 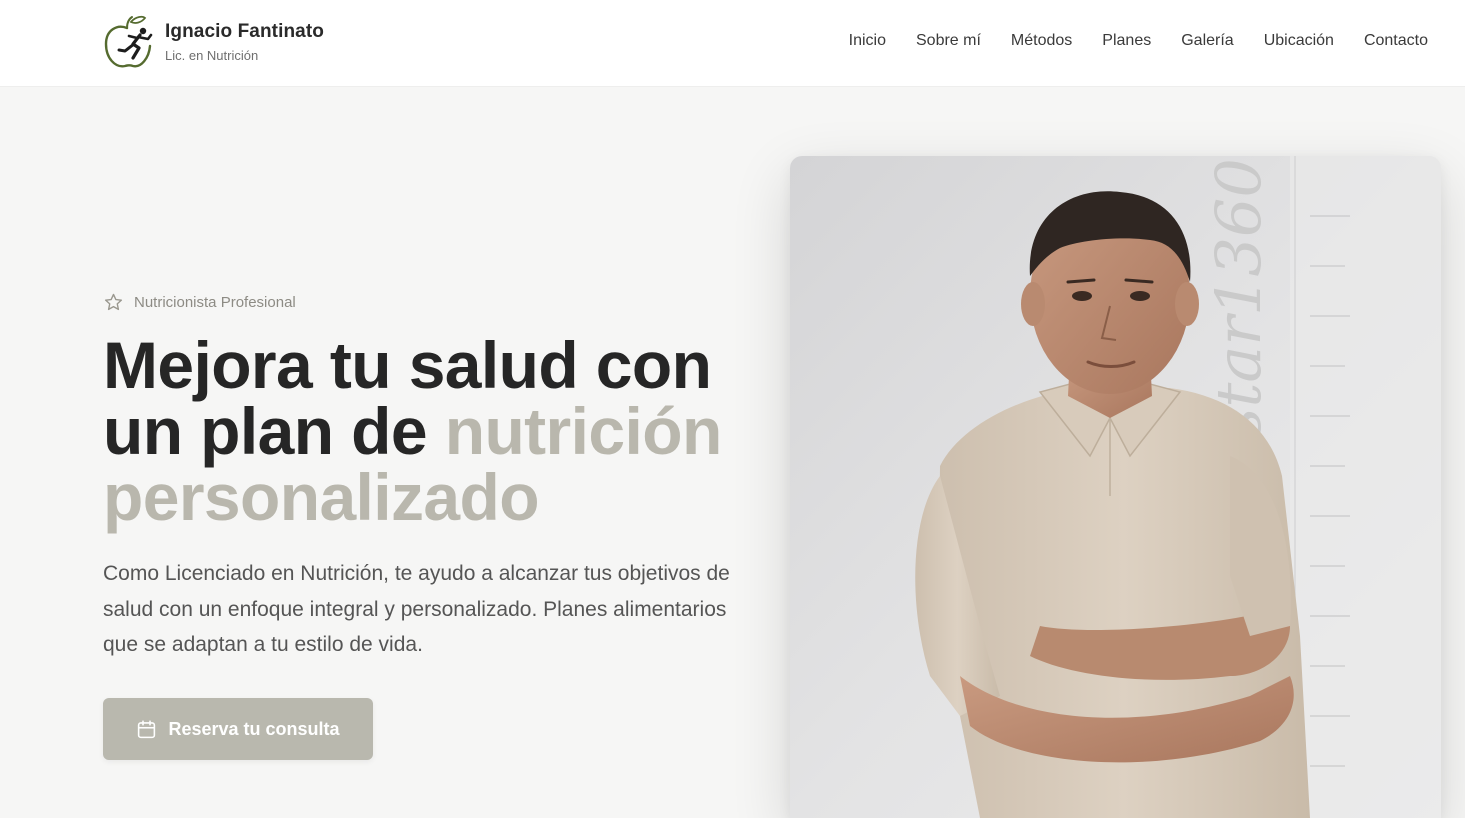 I want to click on brand-subtitle: Lic. en Nutrición, so click(x=212, y=55).